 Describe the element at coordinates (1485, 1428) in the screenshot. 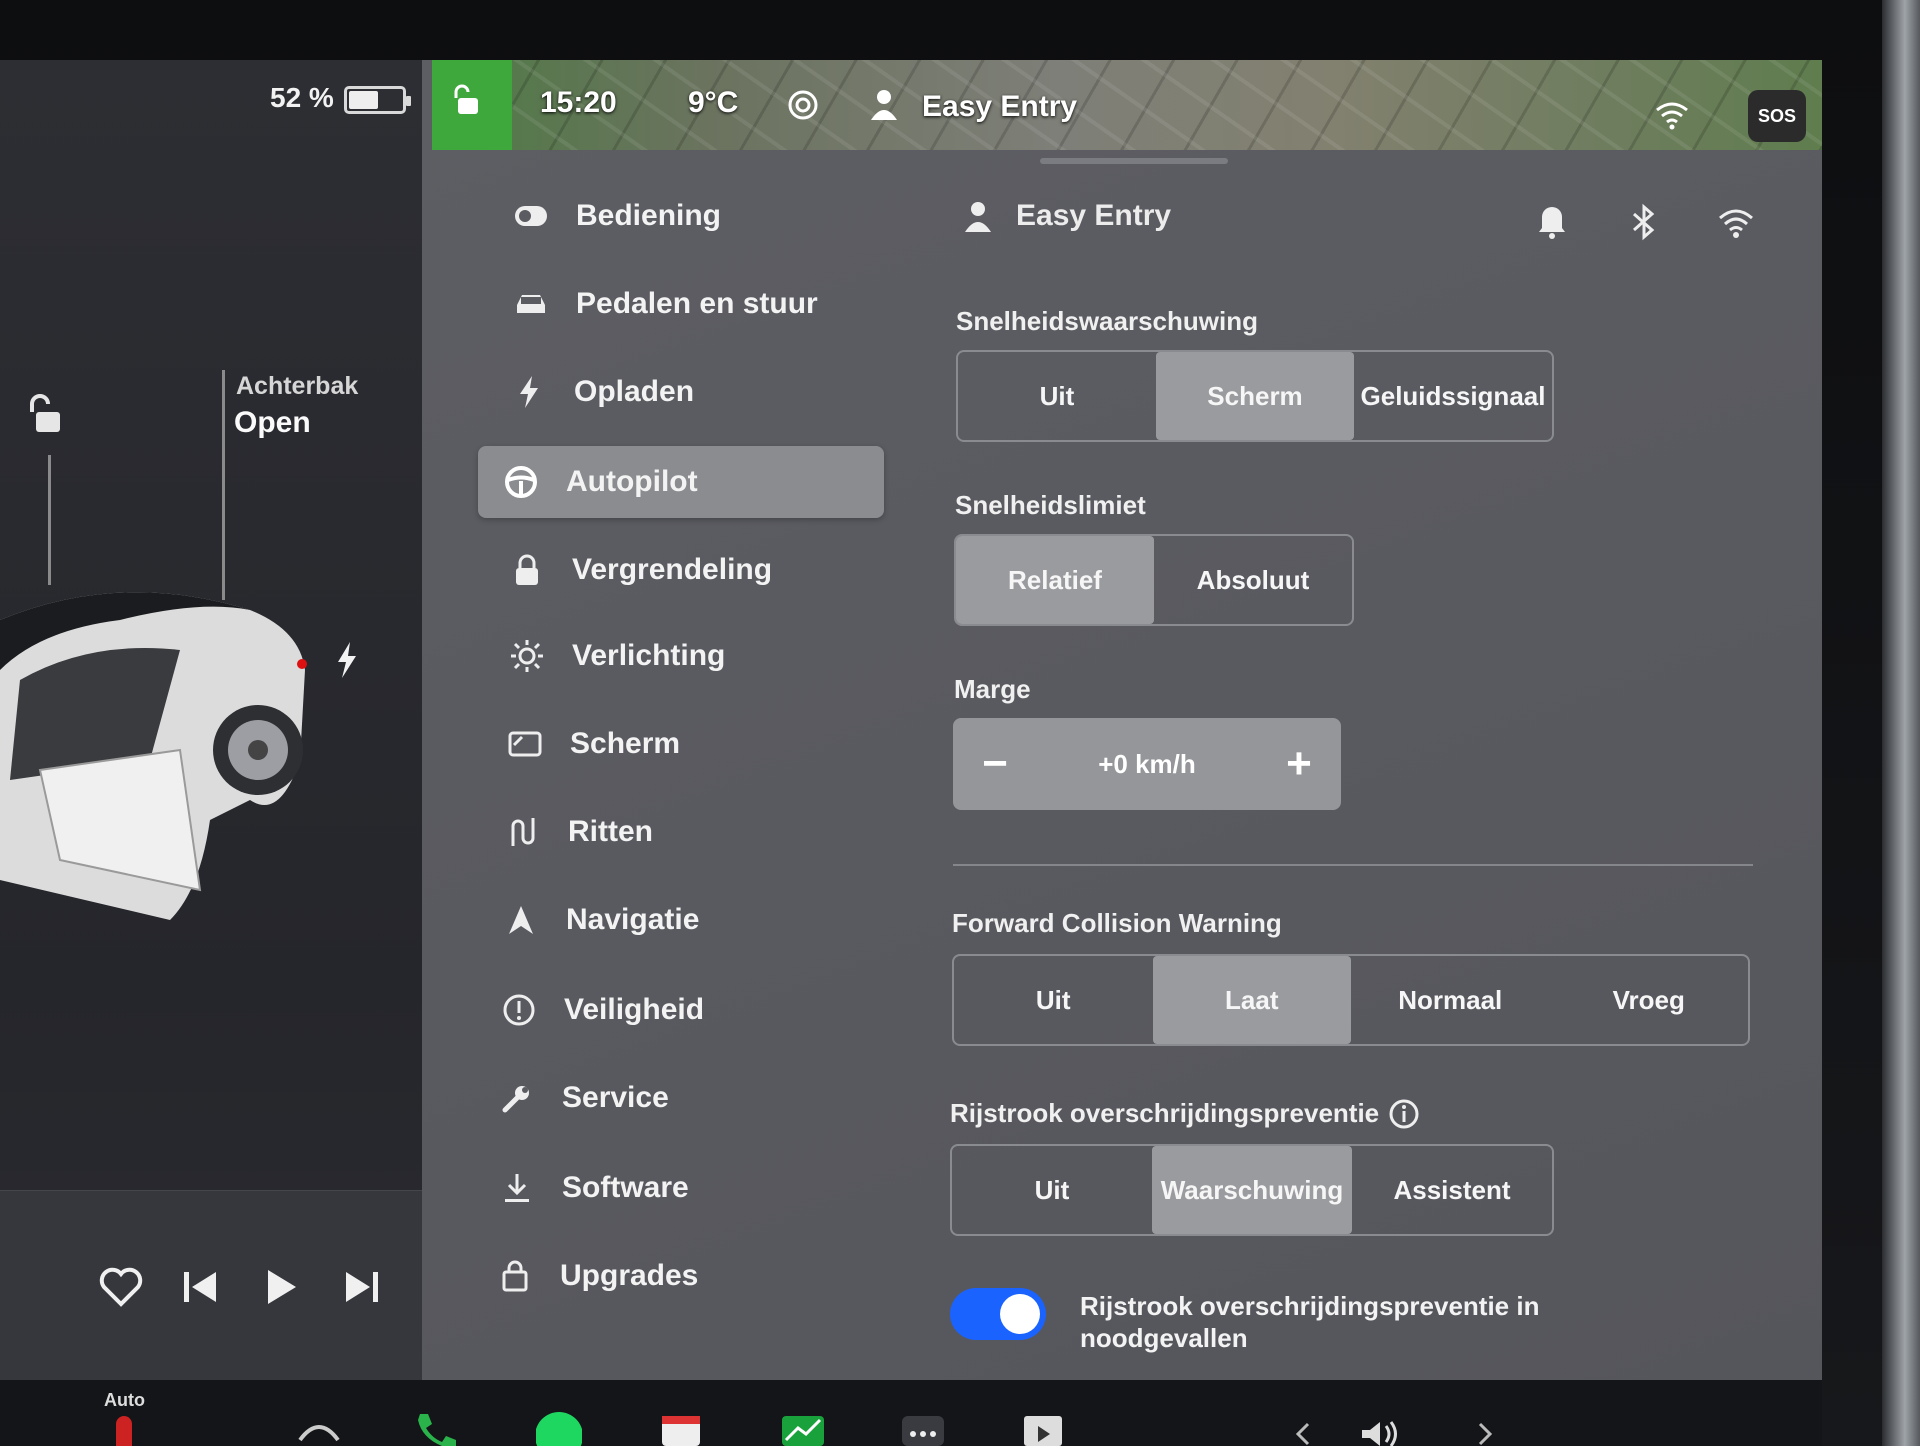

I see `volume-up-chevron-icon` at that location.